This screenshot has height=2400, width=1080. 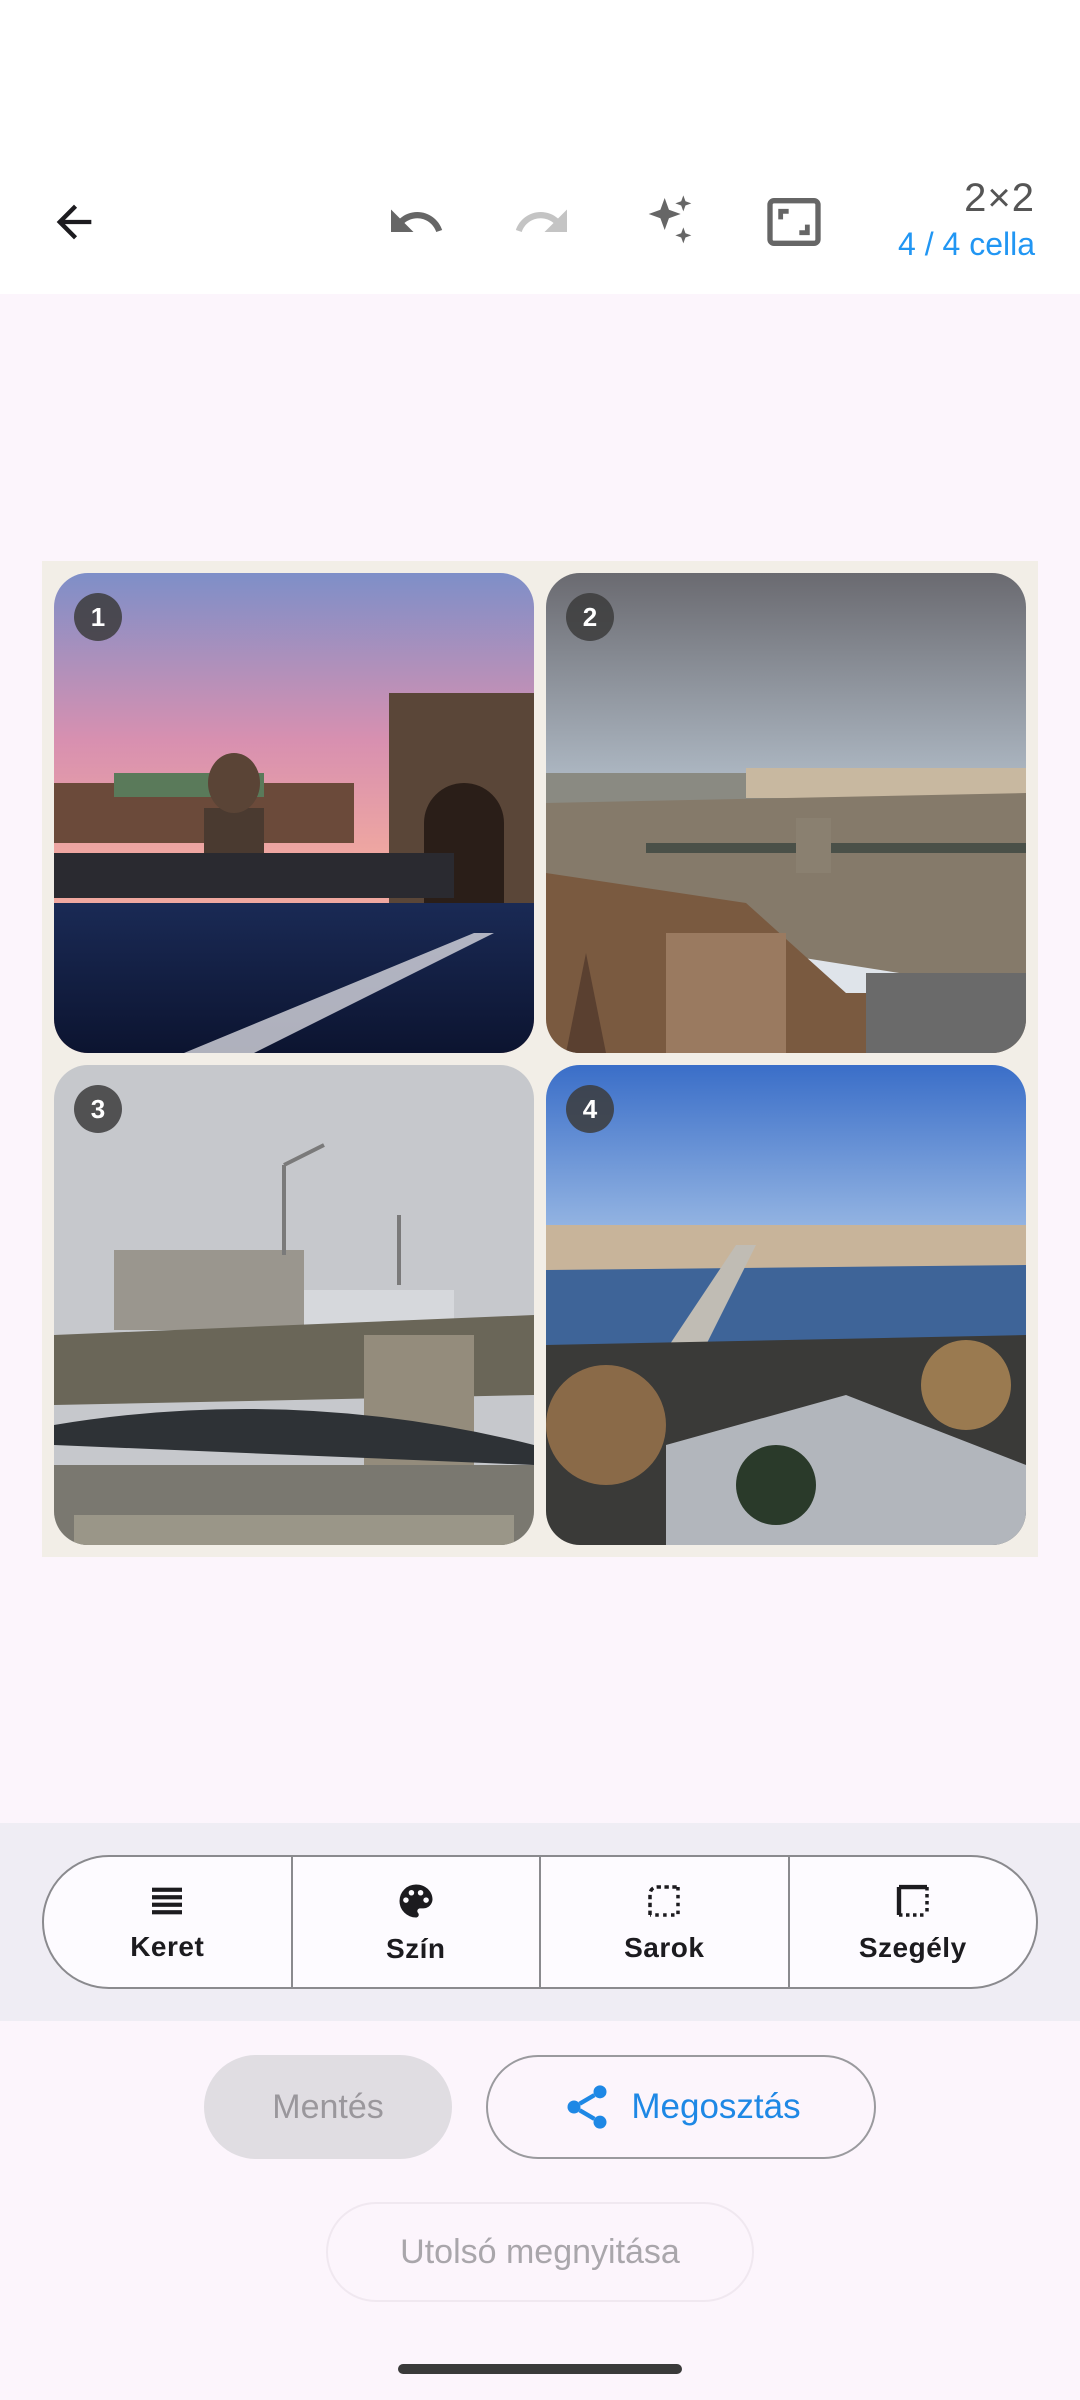 I want to click on layout-lines-icon, so click(x=167, y=1901).